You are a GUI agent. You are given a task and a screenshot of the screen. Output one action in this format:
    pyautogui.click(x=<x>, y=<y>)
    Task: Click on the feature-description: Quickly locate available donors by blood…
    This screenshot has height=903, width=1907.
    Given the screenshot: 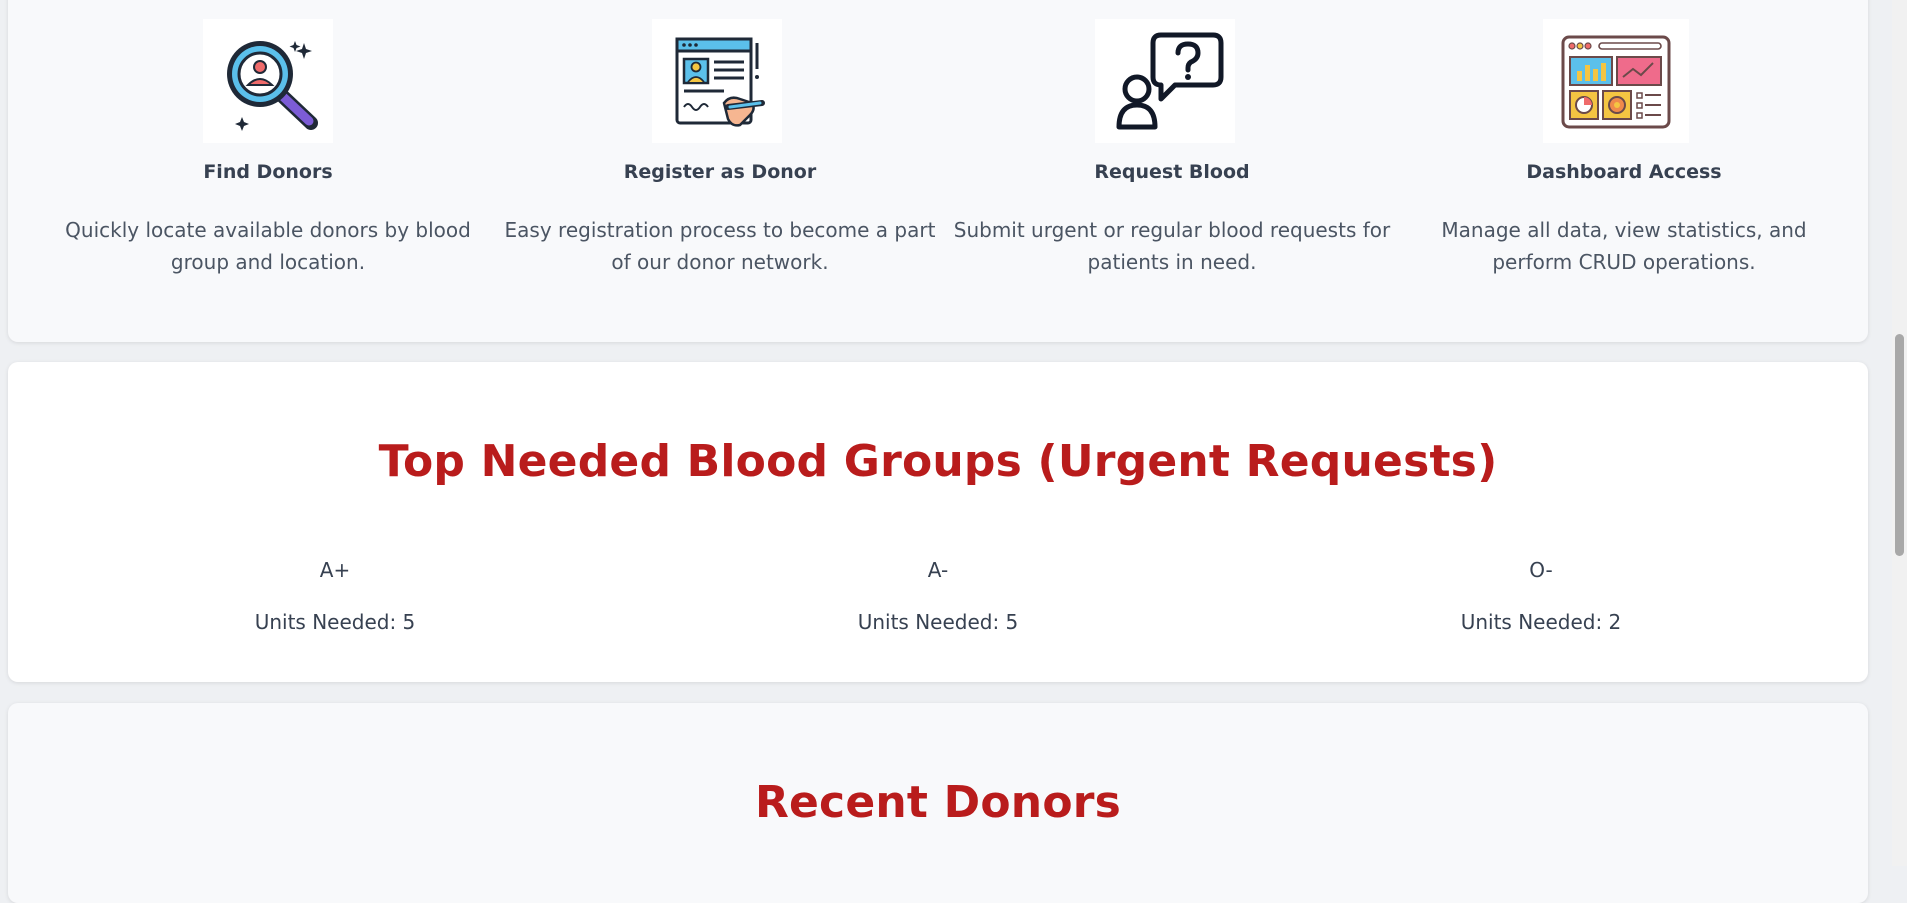 What is the action you would take?
    pyautogui.click(x=268, y=246)
    